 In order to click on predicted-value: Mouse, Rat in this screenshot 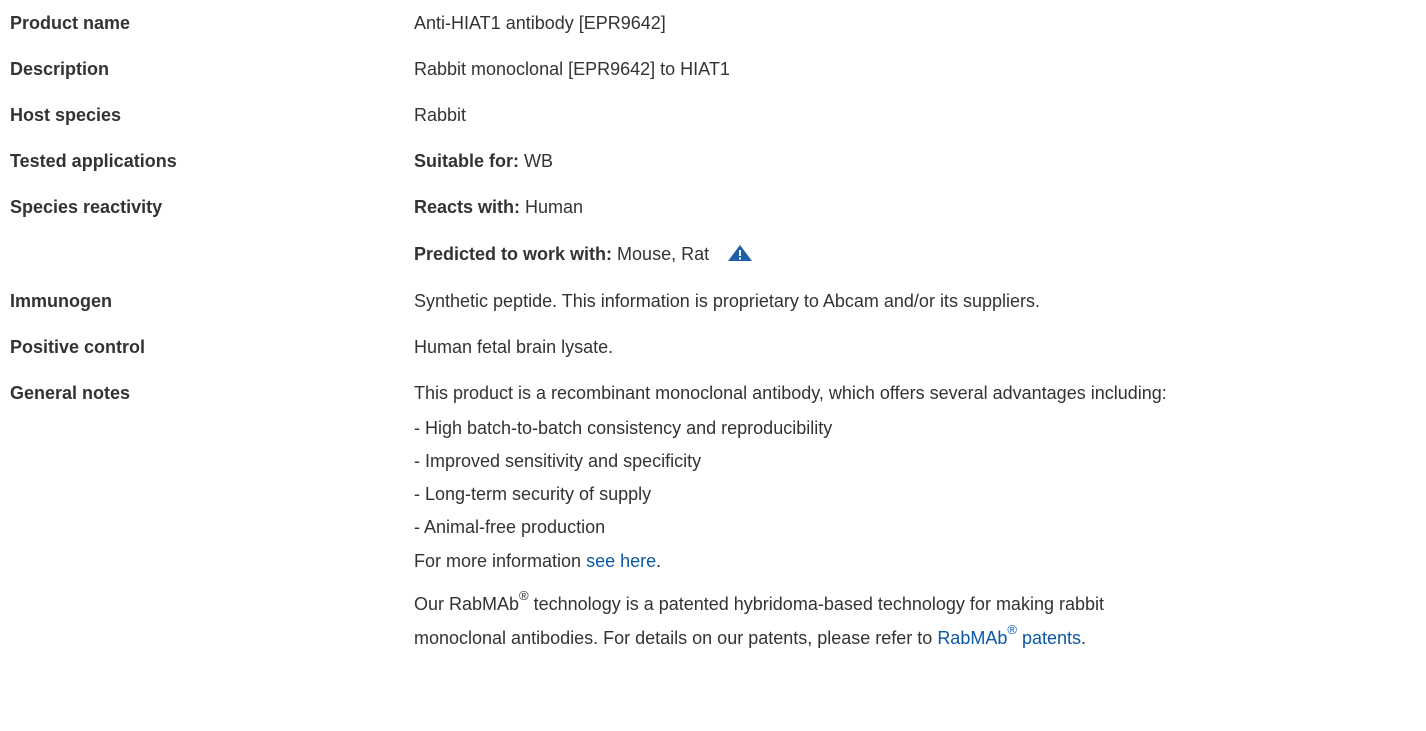, I will do `click(663, 254)`.